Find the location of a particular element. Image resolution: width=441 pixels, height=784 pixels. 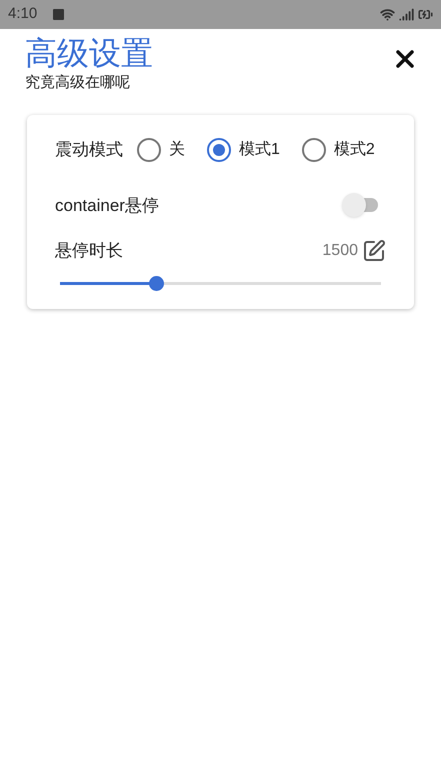

setting-label: container悬停 is located at coordinates (107, 205).